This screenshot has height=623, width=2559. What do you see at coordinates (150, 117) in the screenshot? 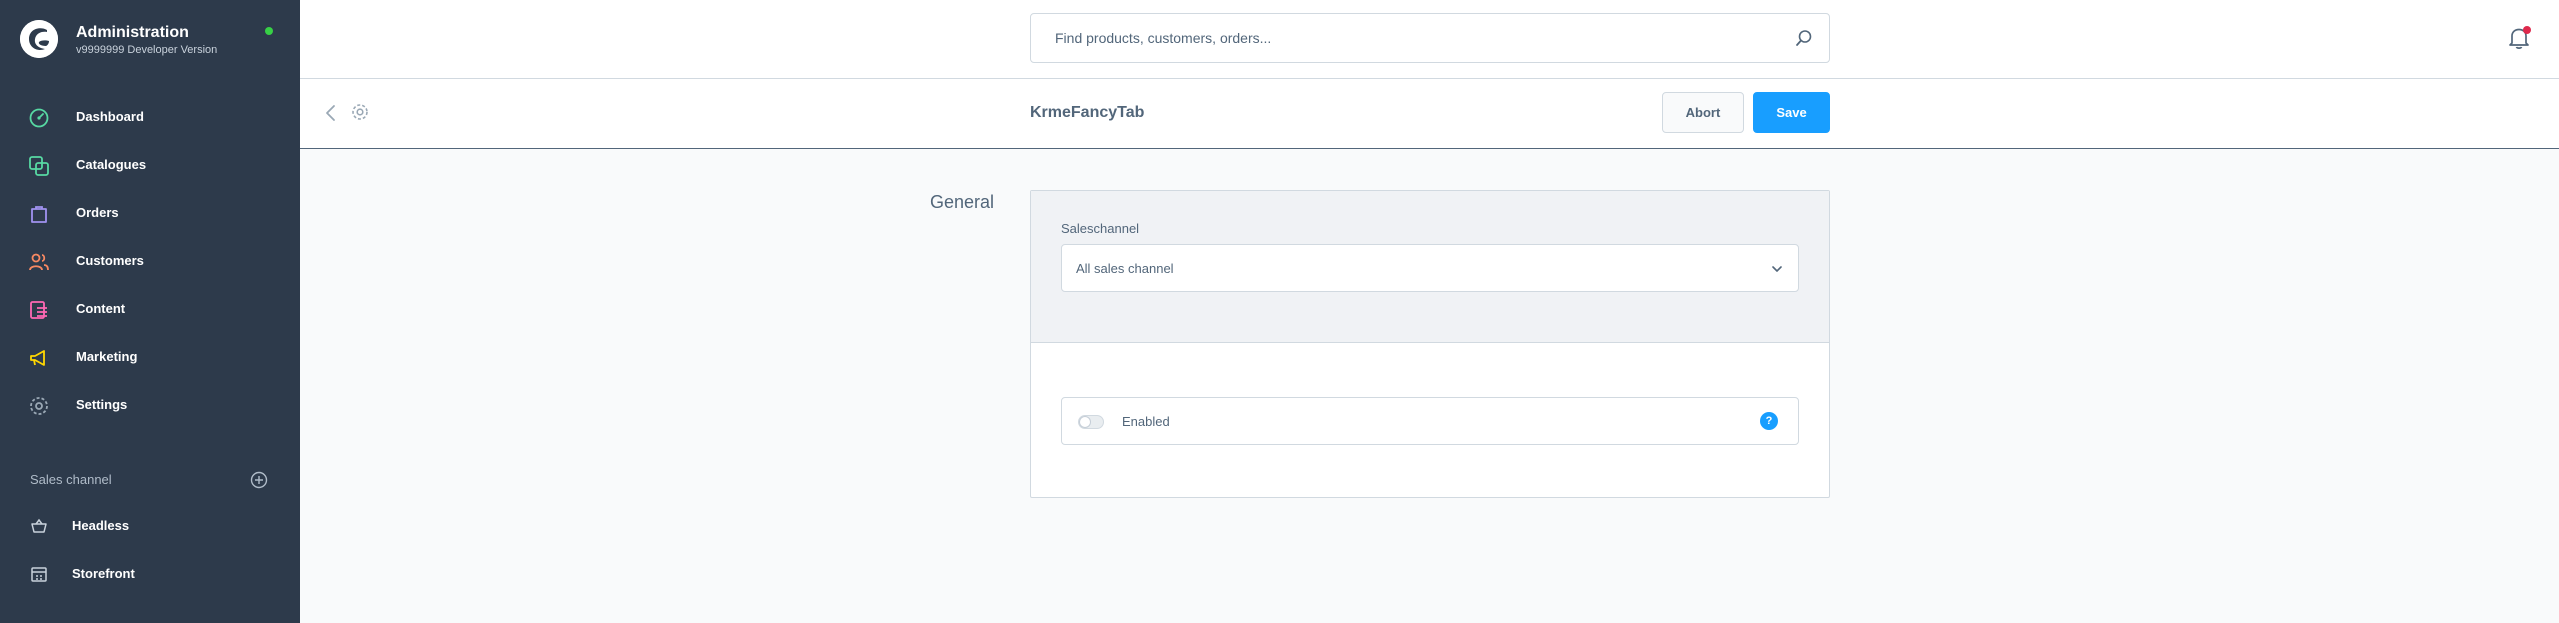
I see `sidebar-item-dashboard: Dashboard` at bounding box center [150, 117].